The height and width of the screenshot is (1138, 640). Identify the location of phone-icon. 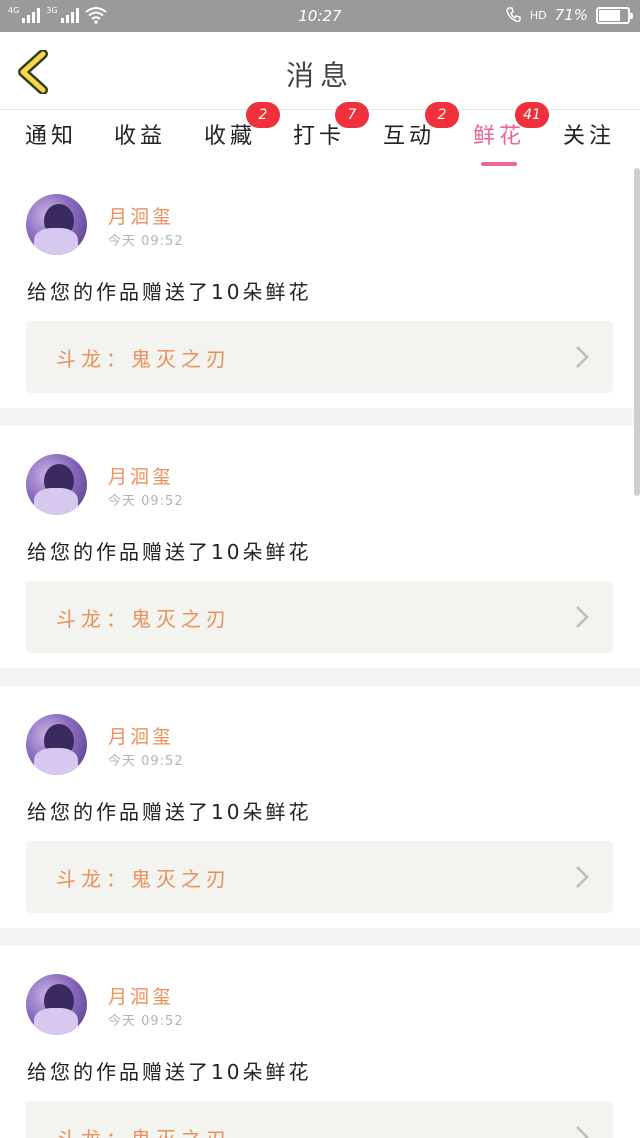
(513, 15).